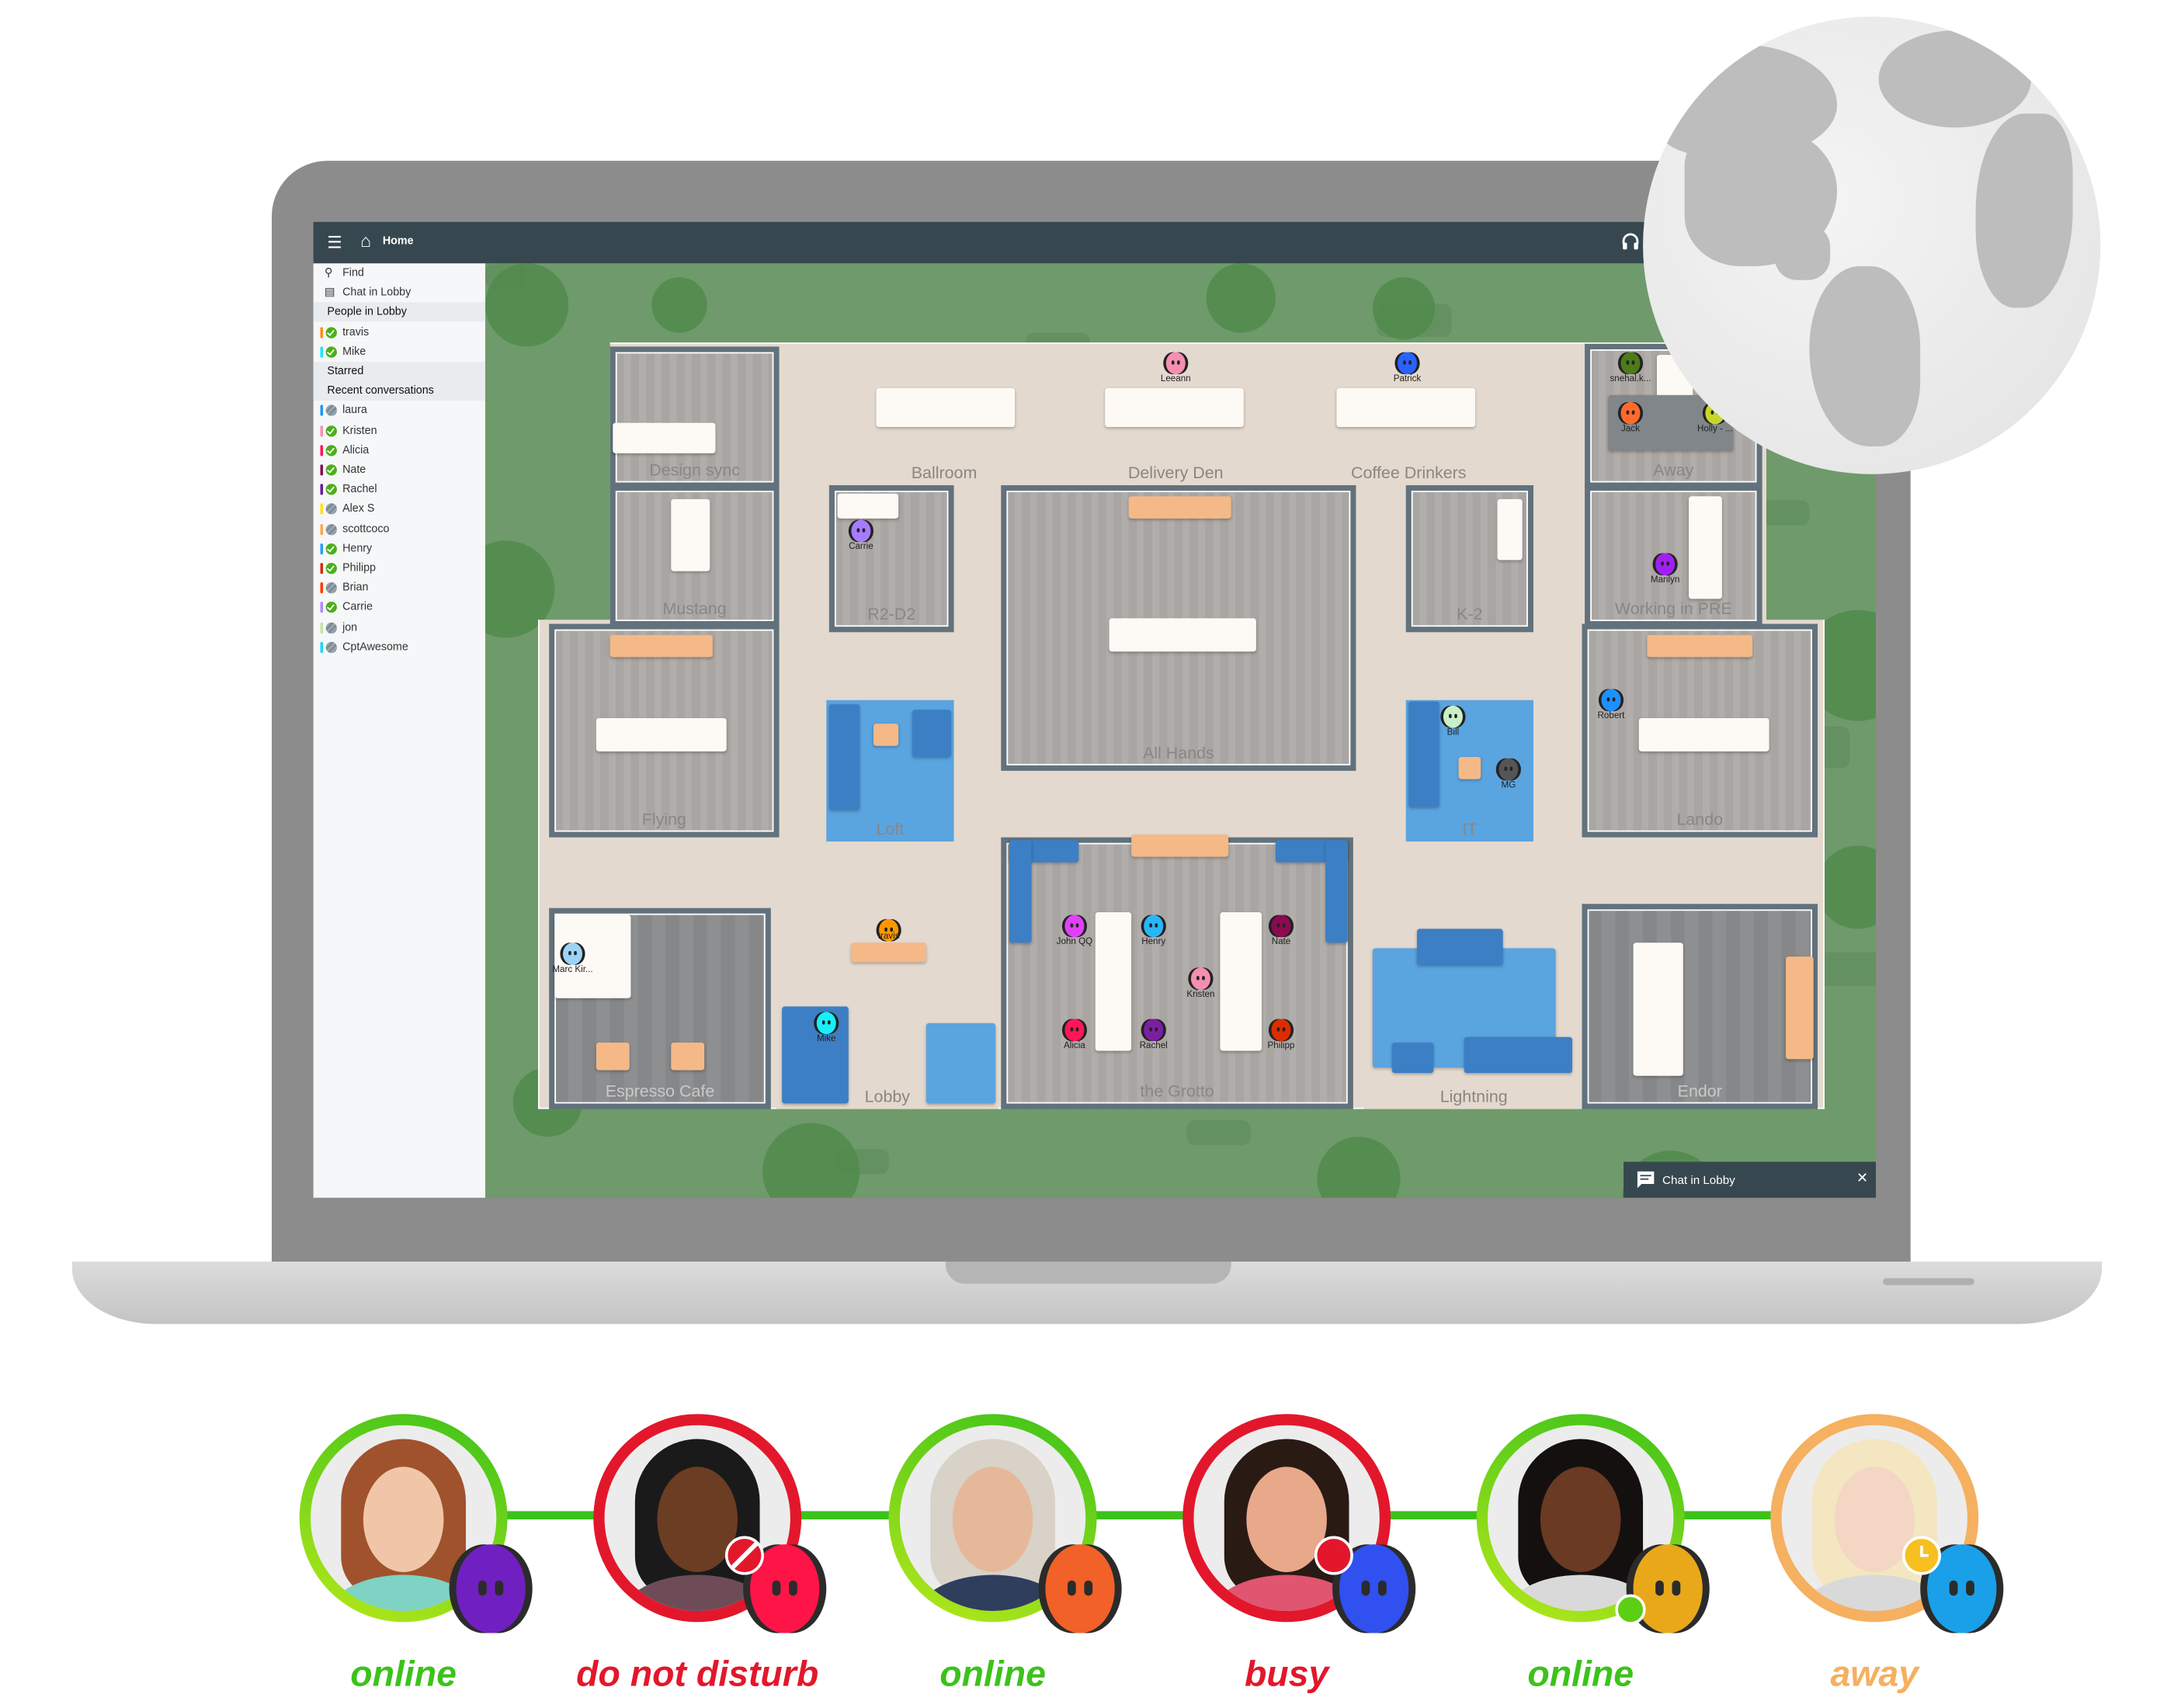 The image size is (2174, 1708). Describe the element at coordinates (400, 529) in the screenshot. I see `sidebar-user-scottcoco: scottcoco` at that location.